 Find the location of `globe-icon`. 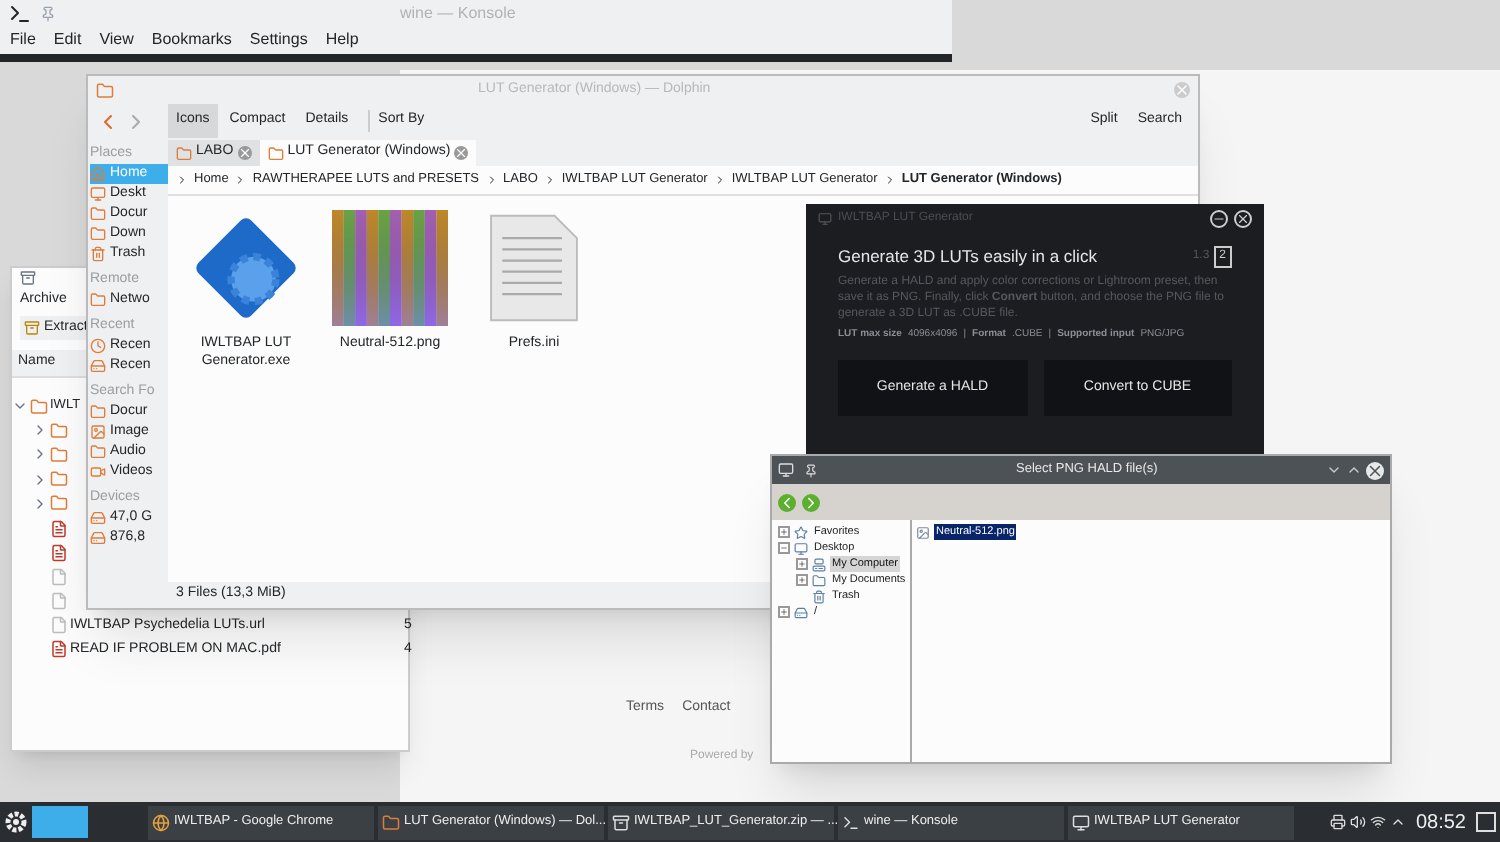

globe-icon is located at coordinates (161, 822).